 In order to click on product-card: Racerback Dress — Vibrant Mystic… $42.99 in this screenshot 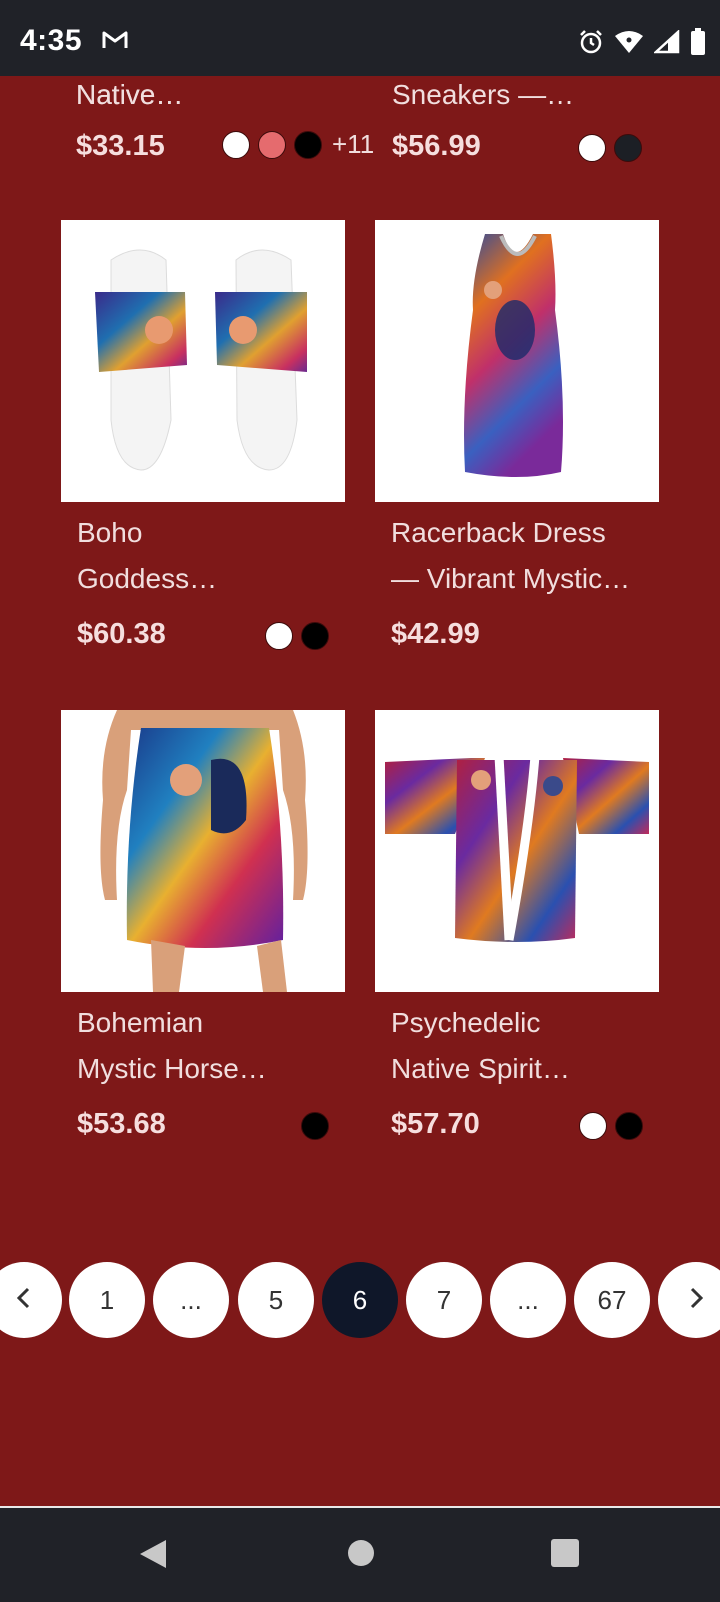, I will do `click(517, 435)`.